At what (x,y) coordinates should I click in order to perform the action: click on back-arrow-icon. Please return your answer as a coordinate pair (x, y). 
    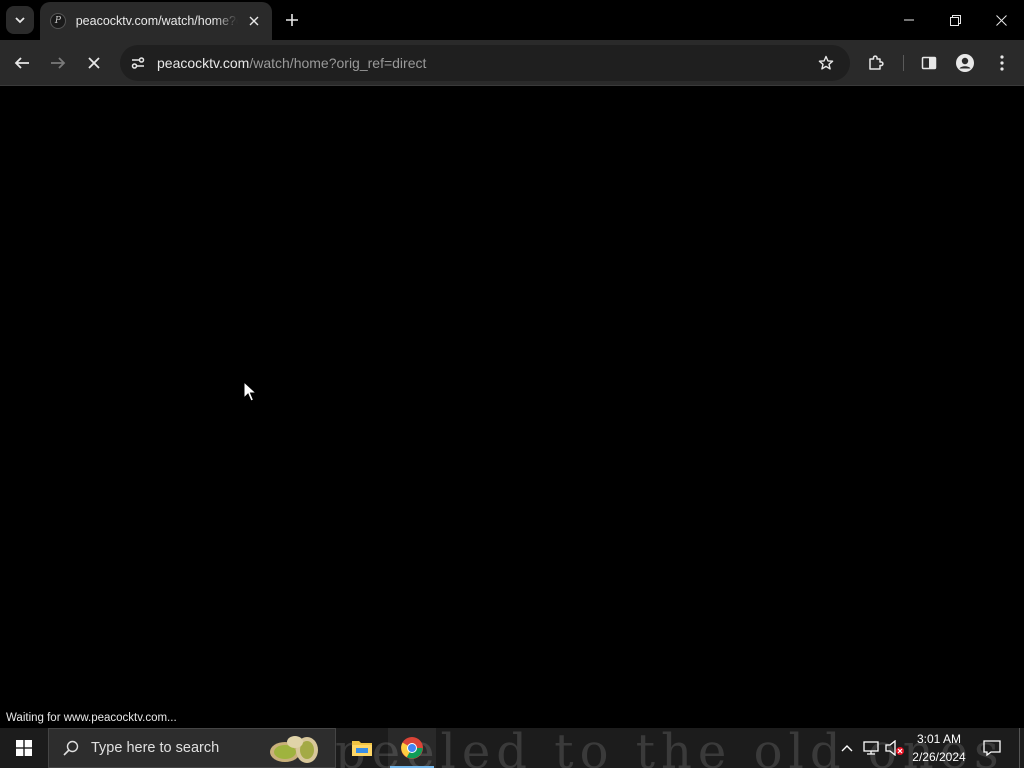
    Looking at the image, I should click on (21, 63).